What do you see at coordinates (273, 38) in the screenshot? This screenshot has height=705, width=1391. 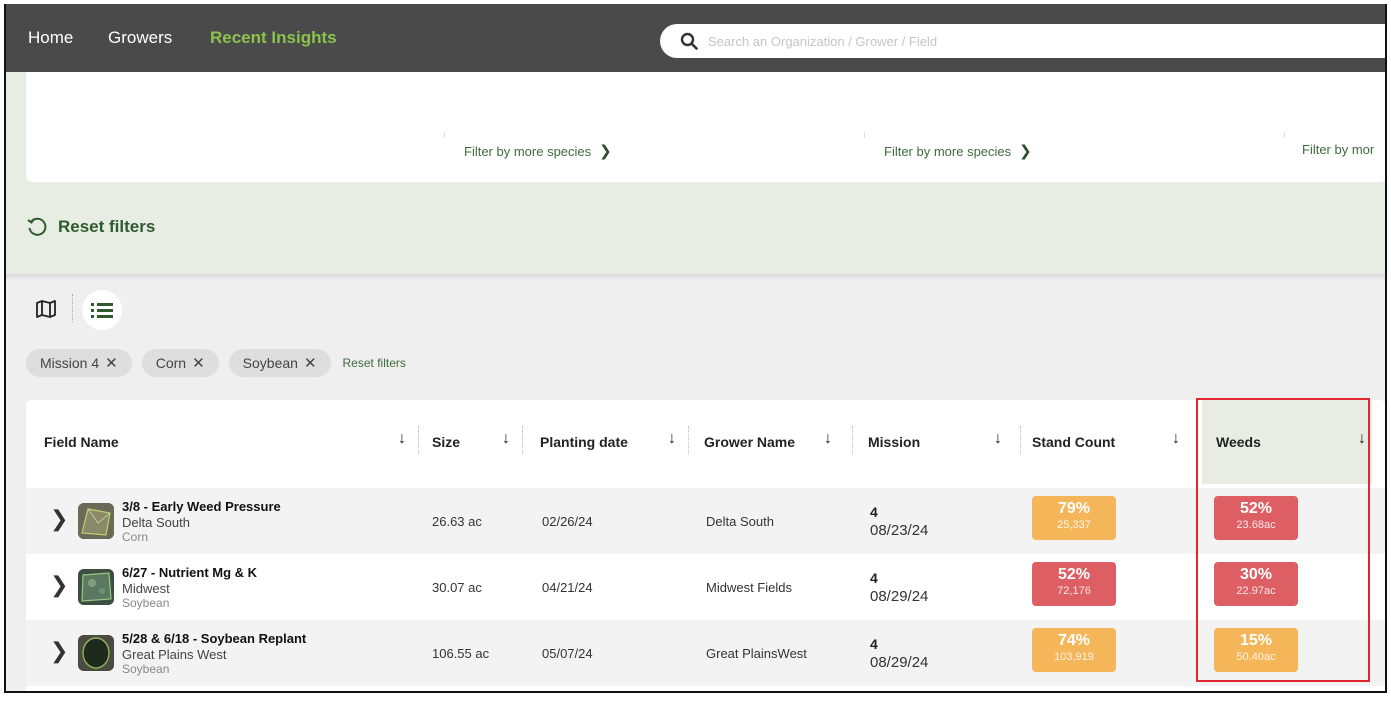 I see `nav-recent-insights: Recent Insights` at bounding box center [273, 38].